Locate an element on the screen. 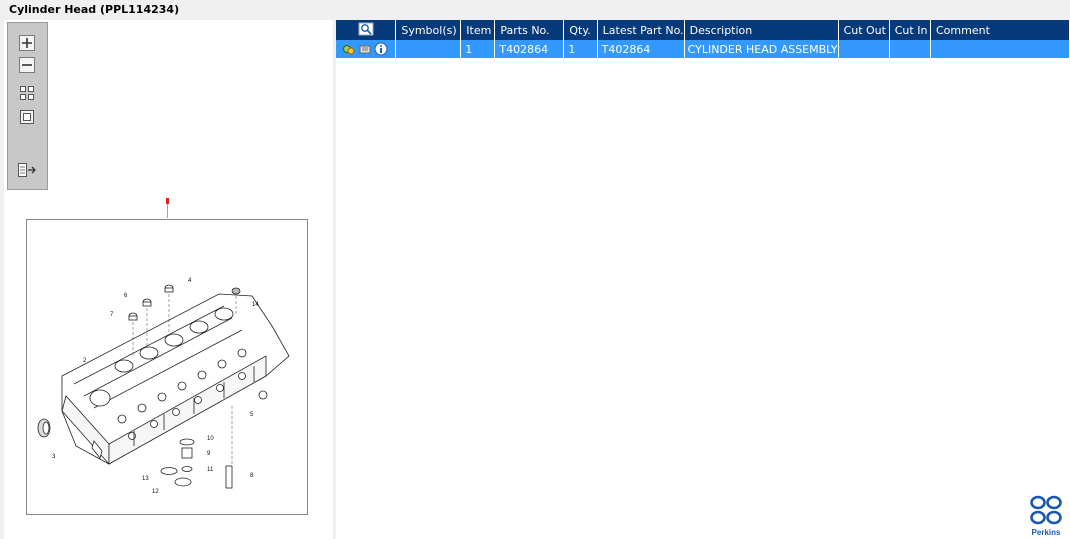  column-header-latest-part-no: Latest Part No. is located at coordinates (641, 30).